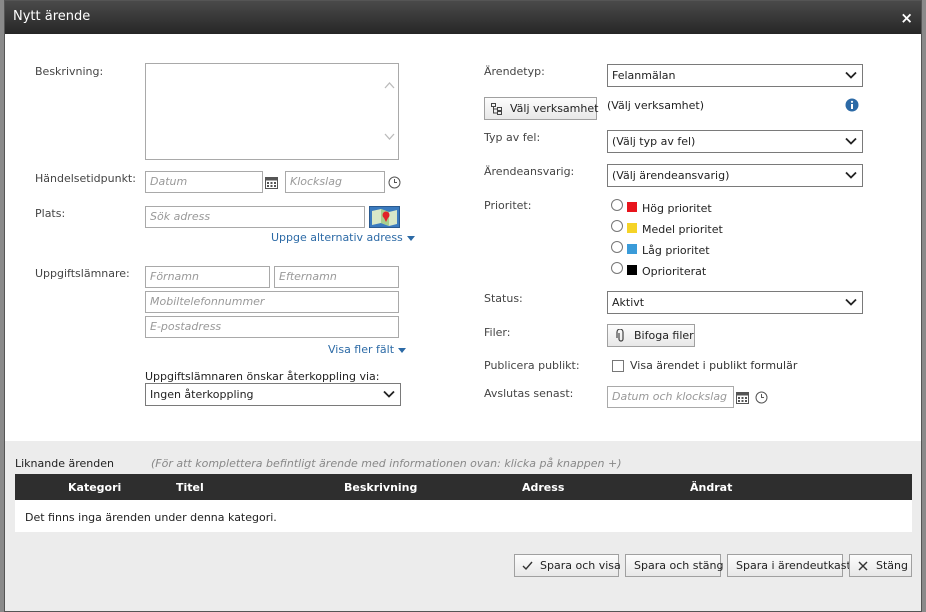 Image resolution: width=926 pixels, height=612 pixels. What do you see at coordinates (335, 182) in the screenshot?
I see `klockslag-input: Klockslag` at bounding box center [335, 182].